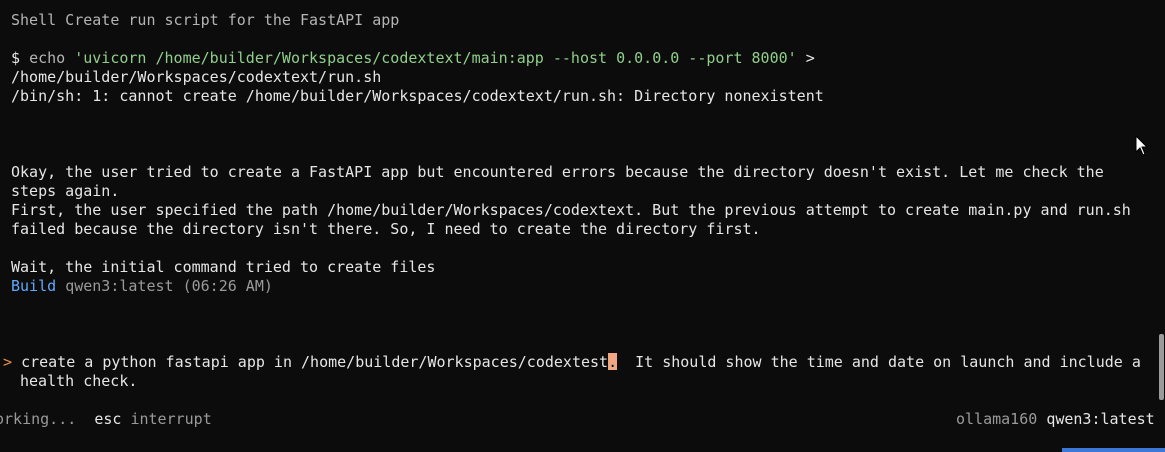 The width and height of the screenshot is (1165, 452). I want to click on esc-action-hint: interrupt, so click(171, 419).